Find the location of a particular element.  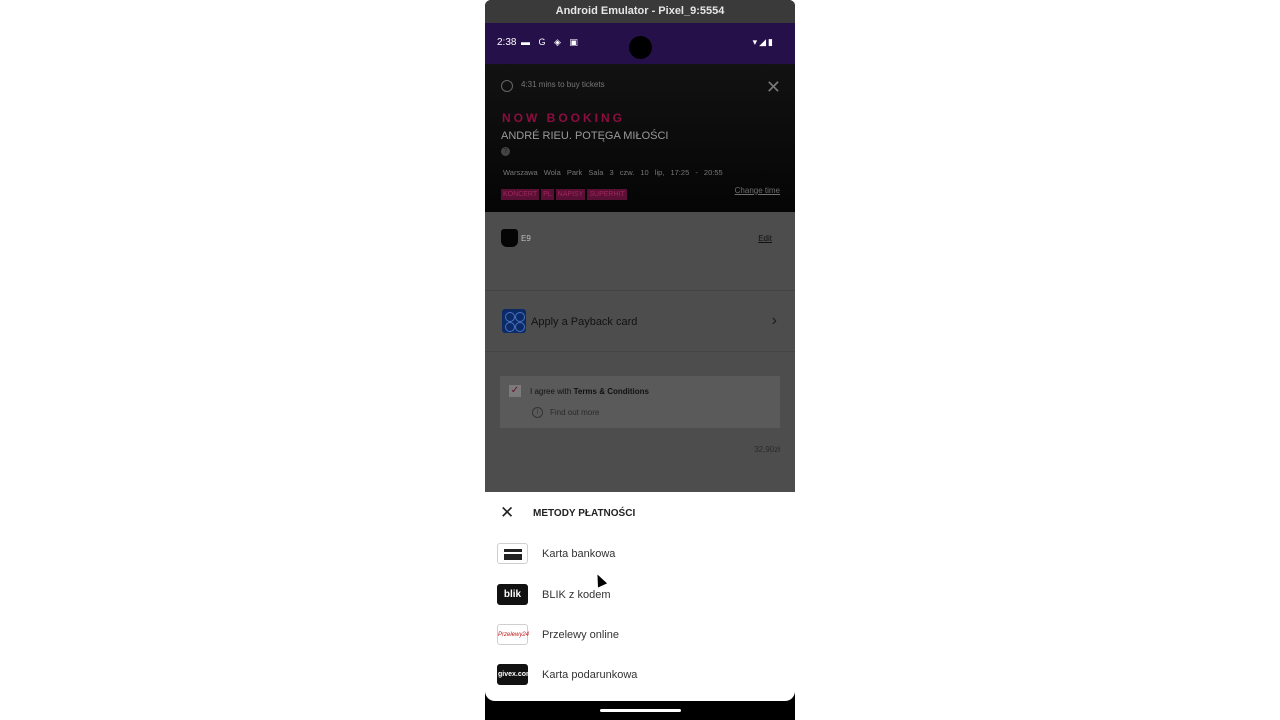

payment-method-label: BLIK z kodem is located at coordinates (576, 595).